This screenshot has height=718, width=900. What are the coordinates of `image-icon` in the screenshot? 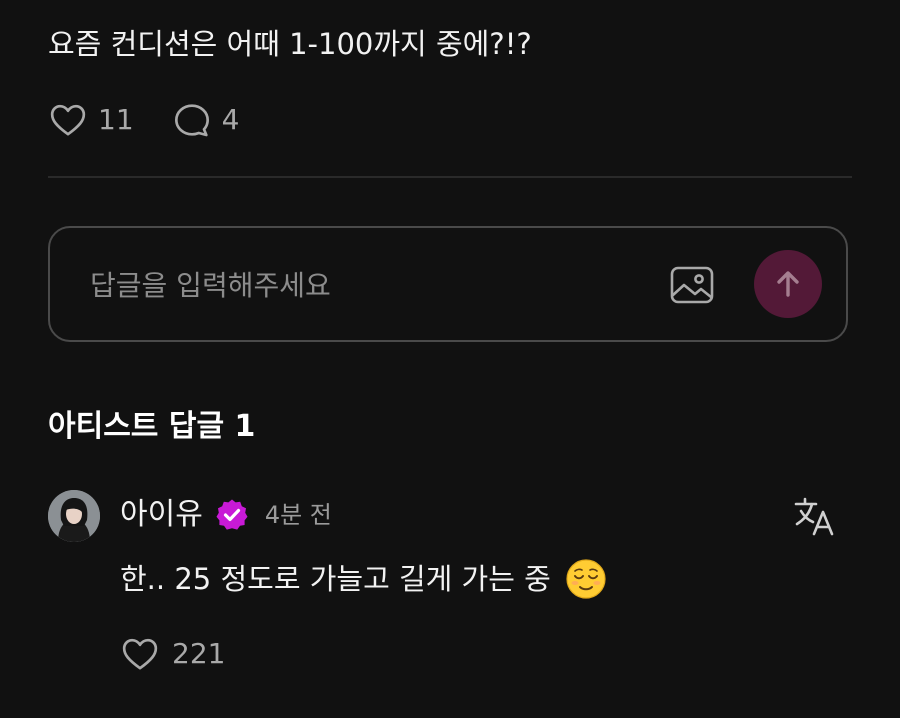 It's located at (692, 285).